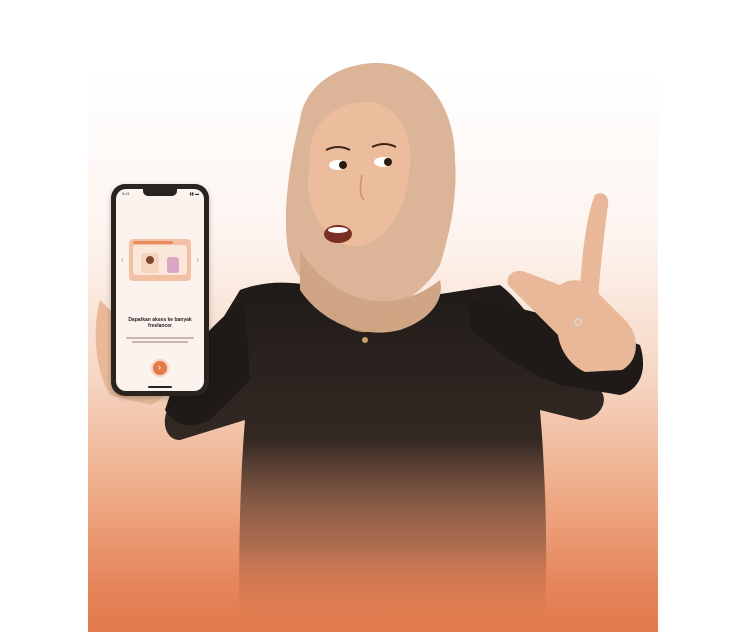  I want to click on secondary-avatar-icon, so click(173, 265).